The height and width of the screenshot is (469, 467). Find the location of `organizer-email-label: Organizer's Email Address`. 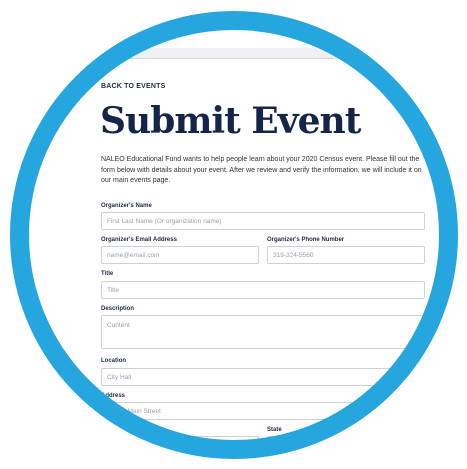

organizer-email-label: Organizer's Email Address is located at coordinates (139, 240).